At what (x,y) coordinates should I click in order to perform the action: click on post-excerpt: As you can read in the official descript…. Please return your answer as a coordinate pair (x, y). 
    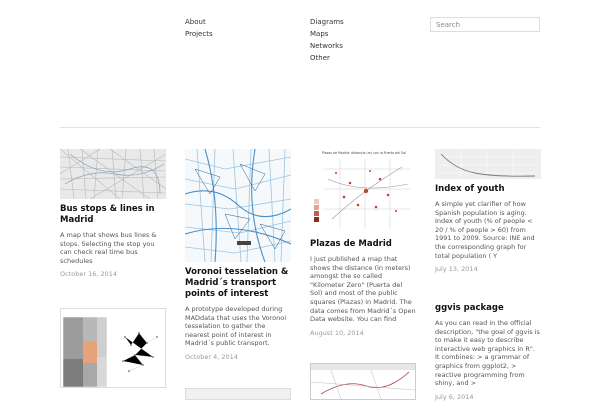
    Looking at the image, I should click on (487, 353).